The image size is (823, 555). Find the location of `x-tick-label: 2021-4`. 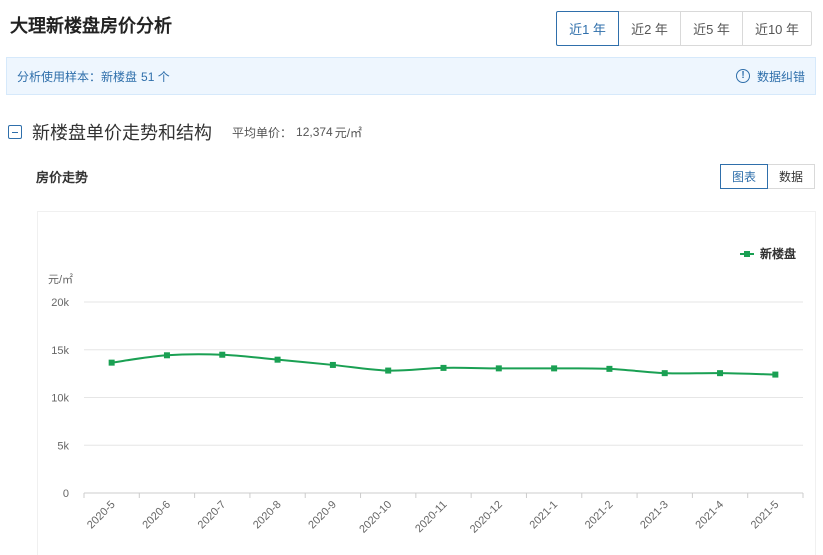

x-tick-label: 2021-4 is located at coordinates (709, 515).